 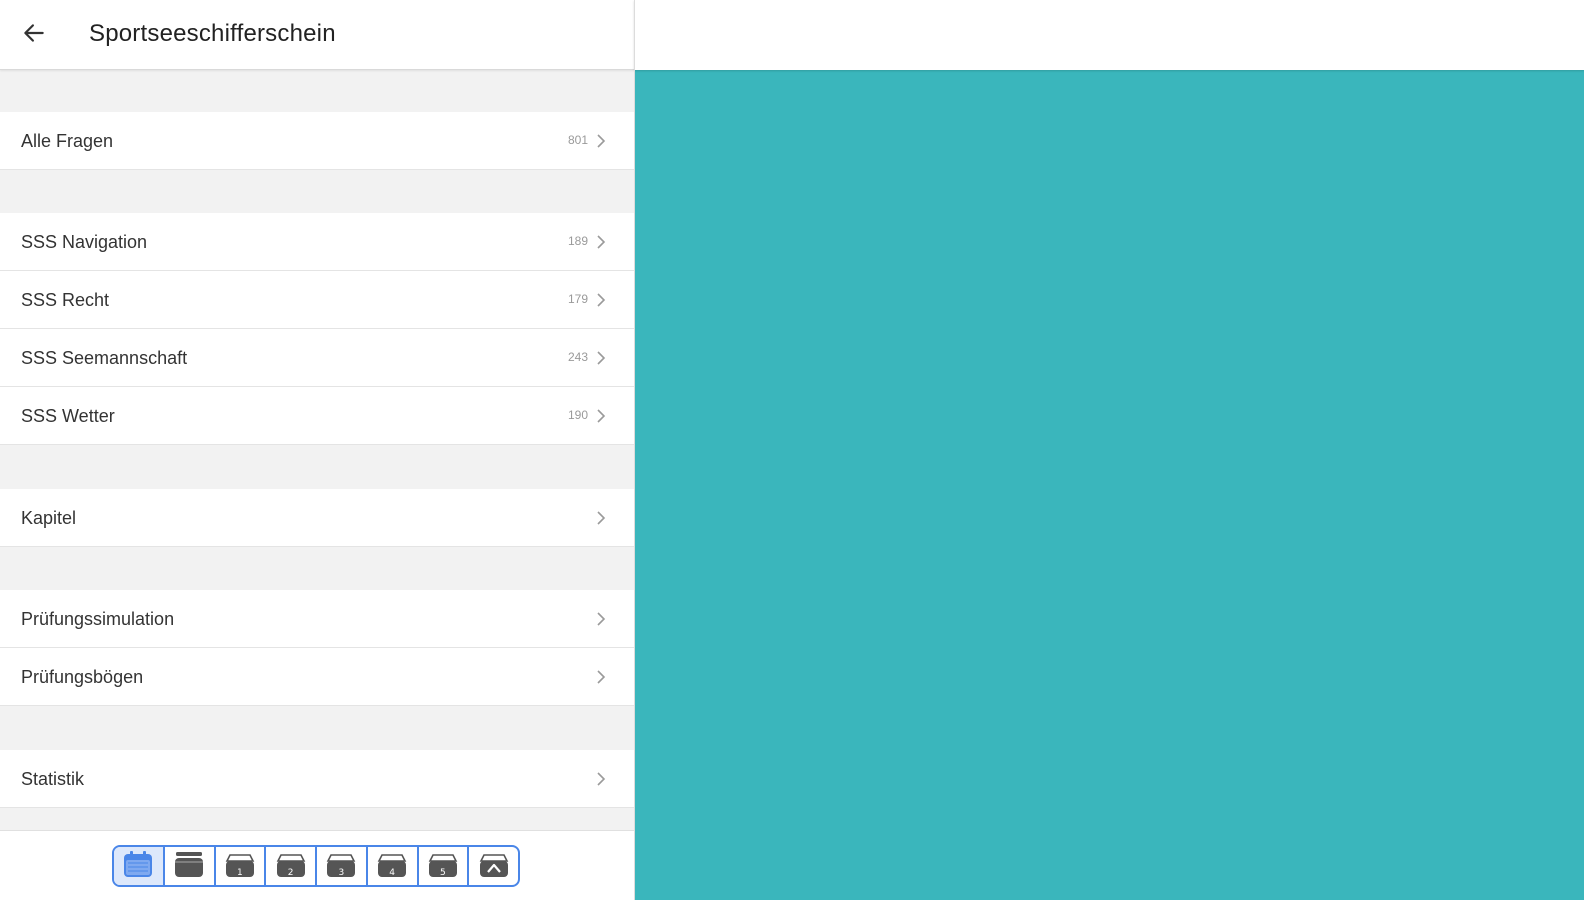 I want to click on list-item-label: Kapitel, so click(x=49, y=518).